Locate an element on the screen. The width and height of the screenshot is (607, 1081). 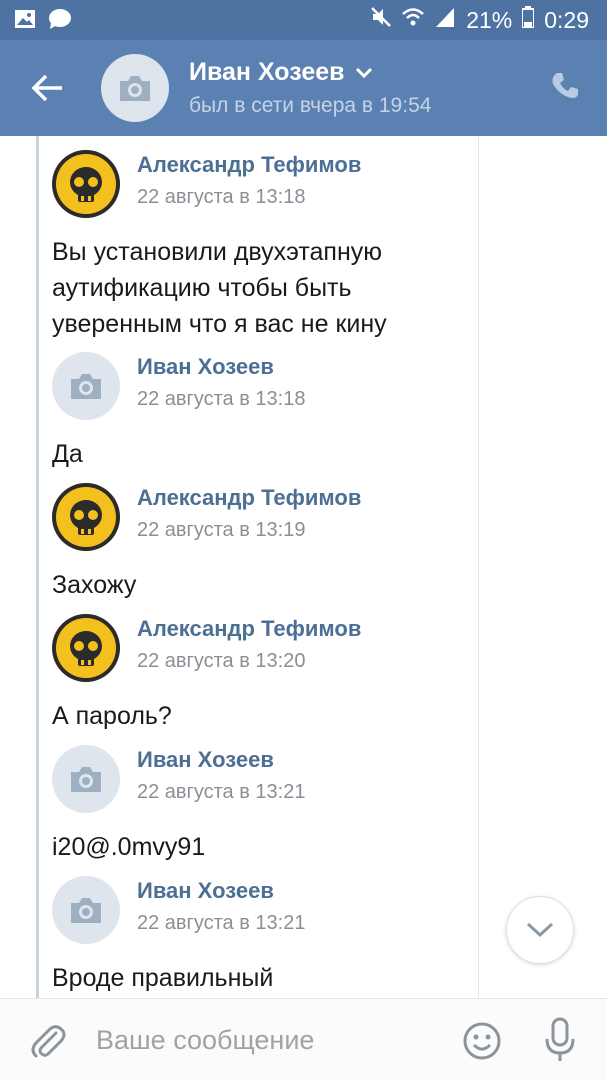
attach-button is located at coordinates (48, 1041).